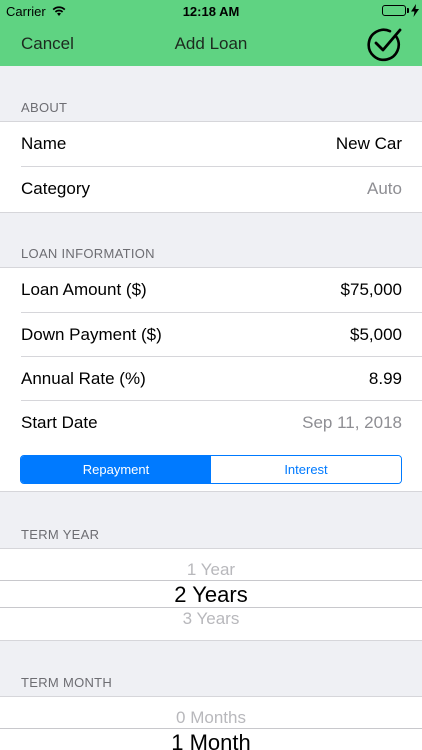 The width and height of the screenshot is (422, 750). What do you see at coordinates (211, 718) in the screenshot?
I see `picker-option-above: 0 Months` at bounding box center [211, 718].